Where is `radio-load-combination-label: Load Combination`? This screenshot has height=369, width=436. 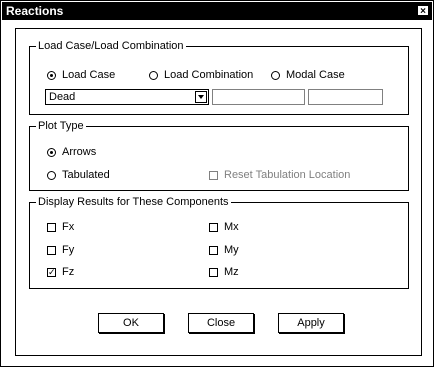
radio-load-combination-label: Load Combination is located at coordinates (209, 75).